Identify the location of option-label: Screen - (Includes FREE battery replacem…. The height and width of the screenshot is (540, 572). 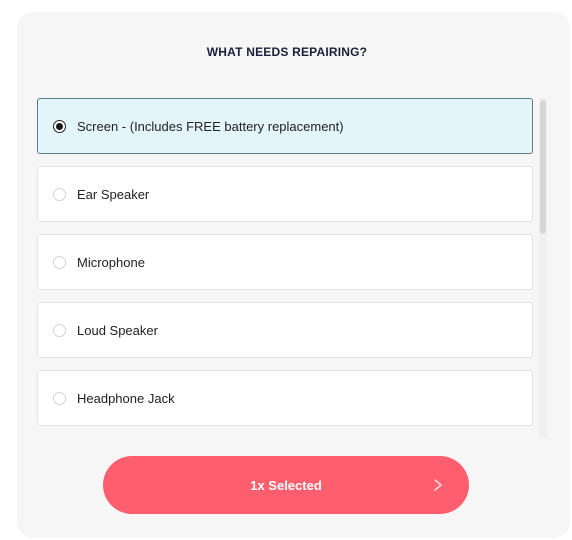
(210, 126).